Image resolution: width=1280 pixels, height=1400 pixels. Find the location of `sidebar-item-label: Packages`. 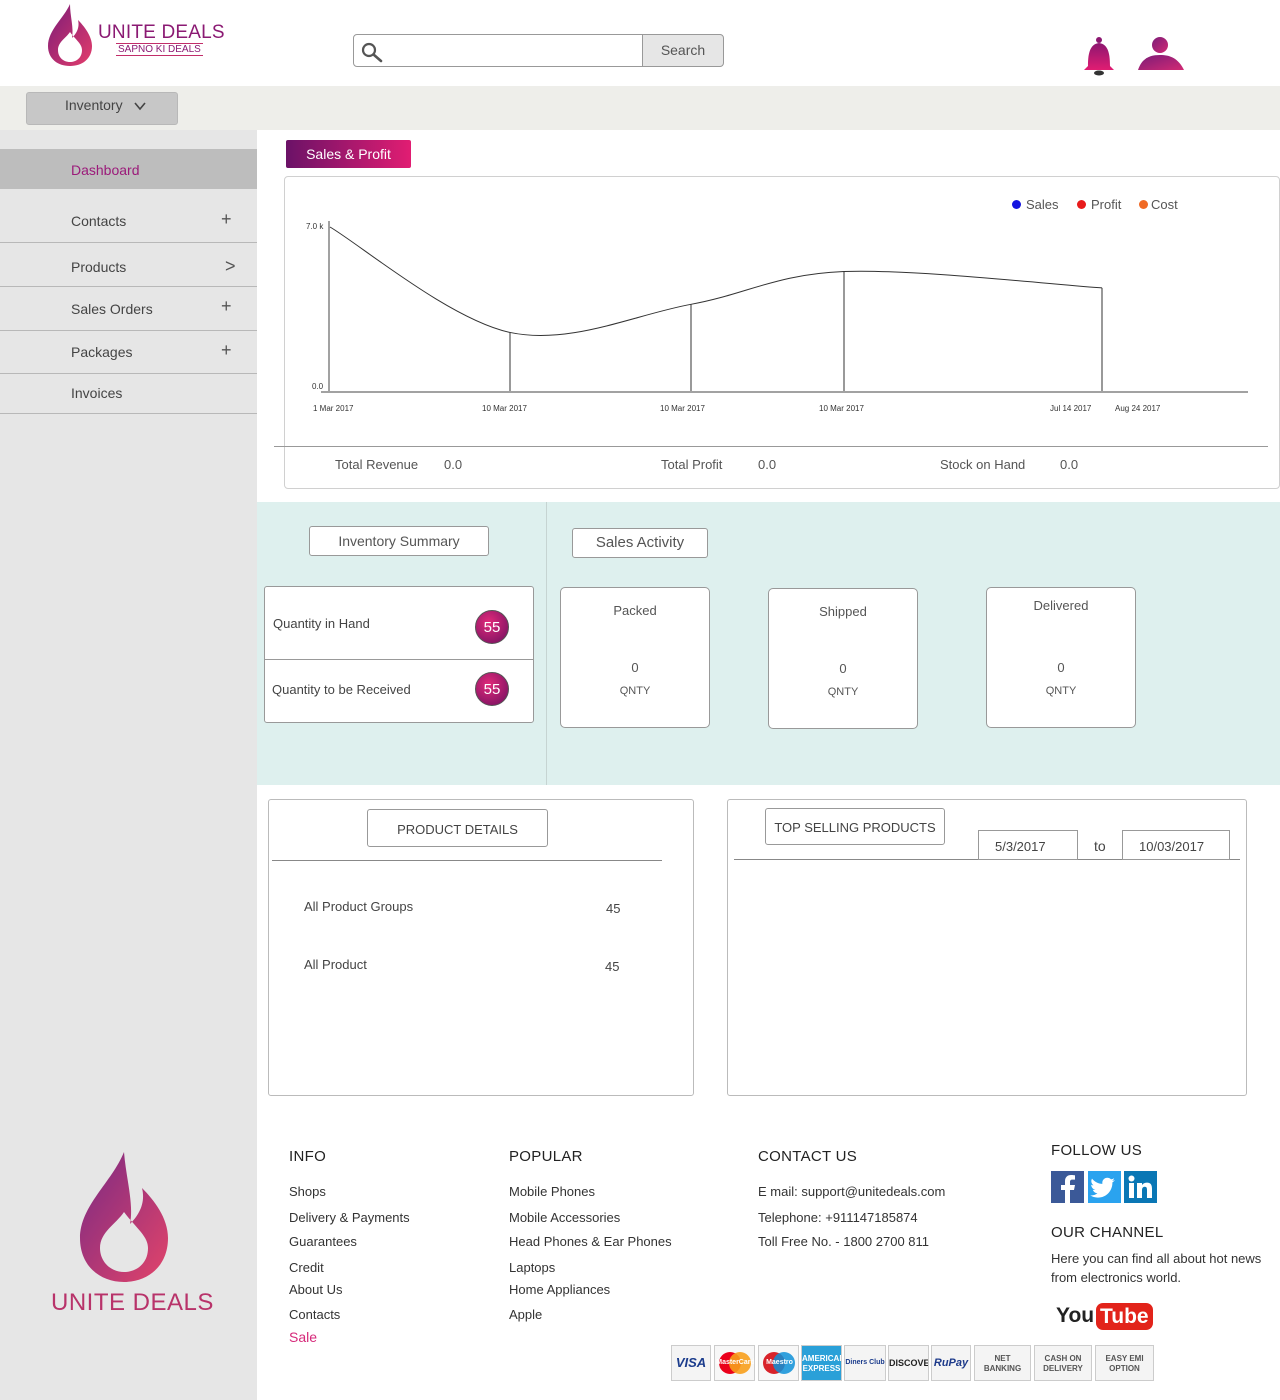

sidebar-item-label: Packages is located at coordinates (102, 352).